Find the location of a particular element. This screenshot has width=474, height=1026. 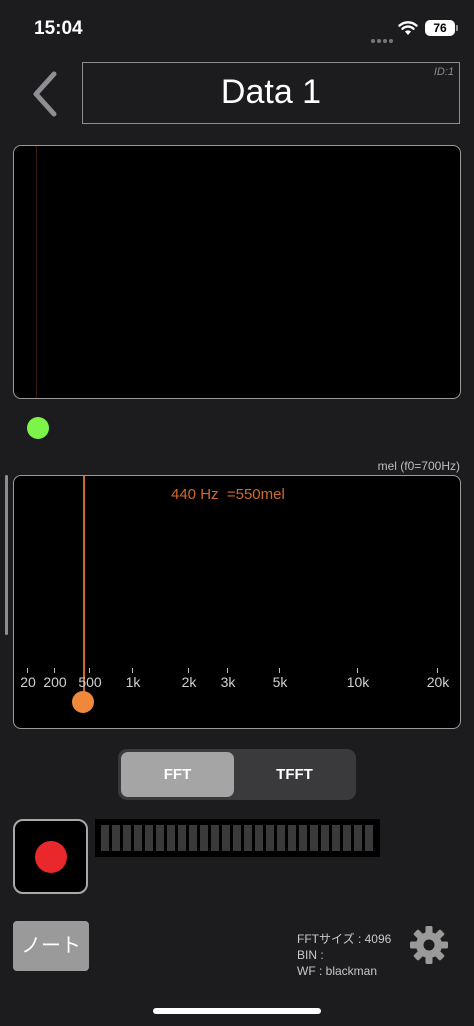

wifi-icon is located at coordinates (408, 28).